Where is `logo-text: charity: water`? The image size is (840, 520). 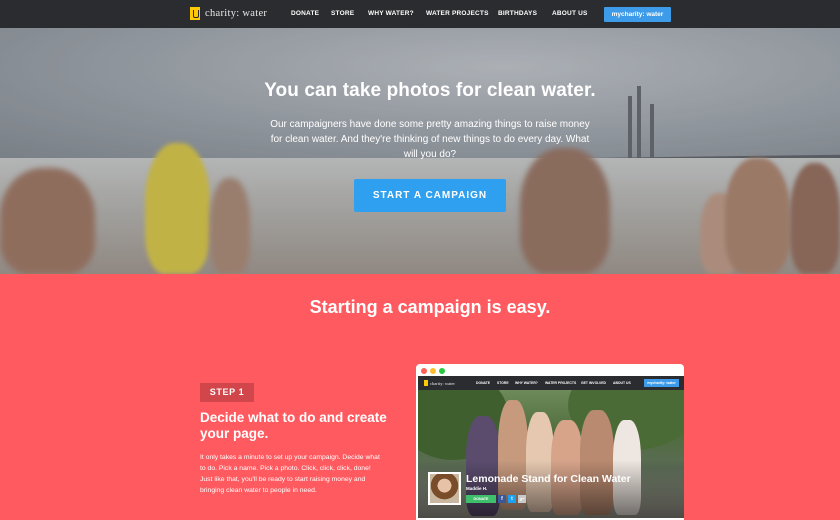 logo-text: charity: water is located at coordinates (236, 13).